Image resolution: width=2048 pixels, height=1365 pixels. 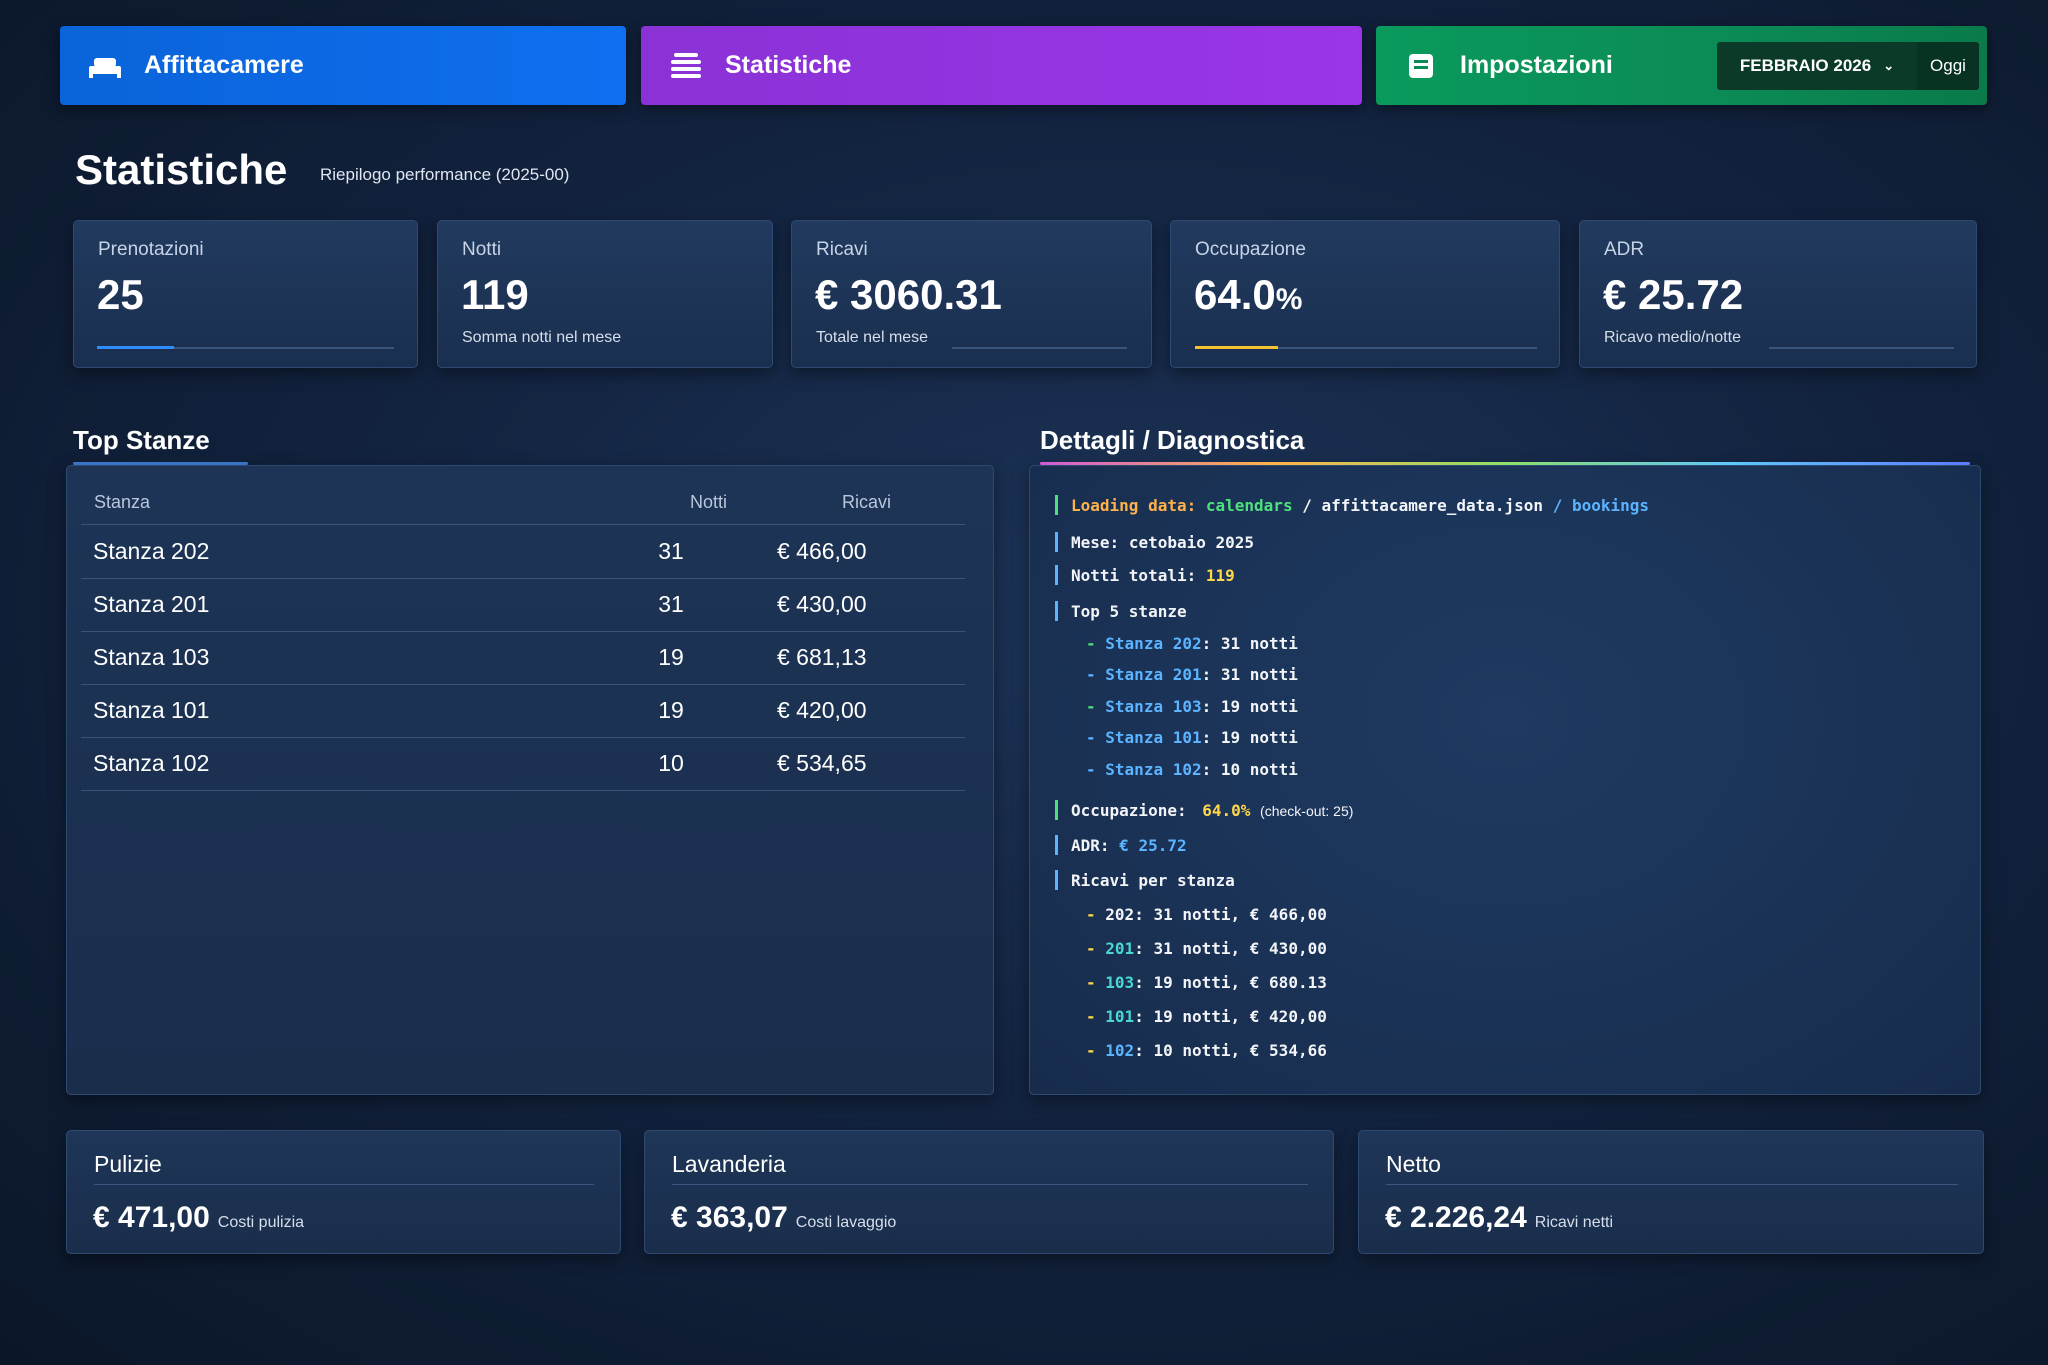 I want to click on cell-ricavi: € 681,13, so click(x=822, y=657).